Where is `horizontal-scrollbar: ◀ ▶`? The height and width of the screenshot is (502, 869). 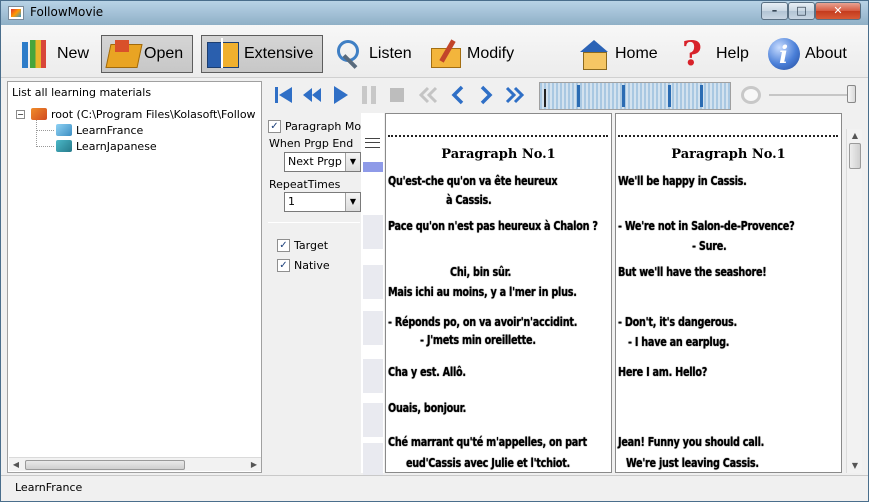 horizontal-scrollbar: ◀ ▶ is located at coordinates (135, 464).